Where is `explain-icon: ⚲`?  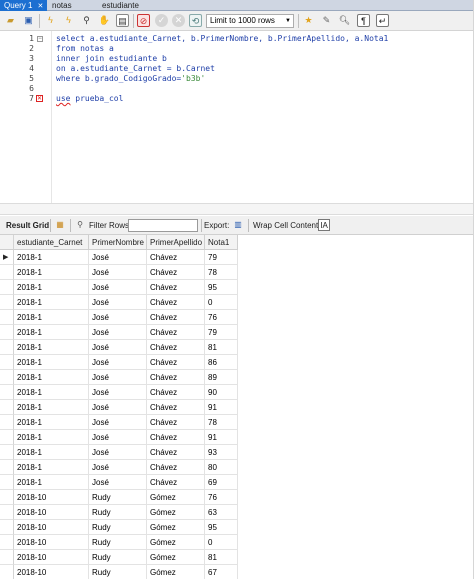 explain-icon: ⚲ is located at coordinates (86, 20).